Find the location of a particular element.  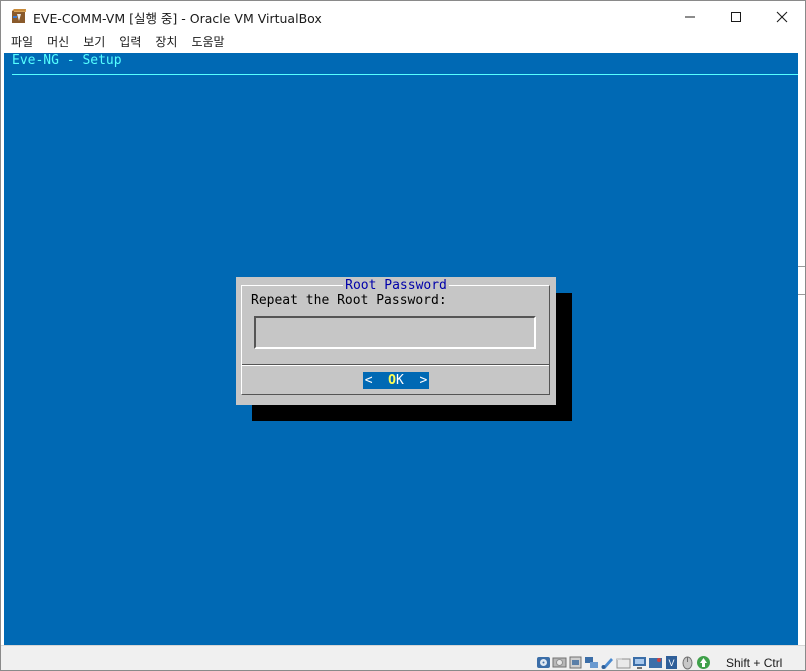

ok-label-rest: K > is located at coordinates (412, 380).